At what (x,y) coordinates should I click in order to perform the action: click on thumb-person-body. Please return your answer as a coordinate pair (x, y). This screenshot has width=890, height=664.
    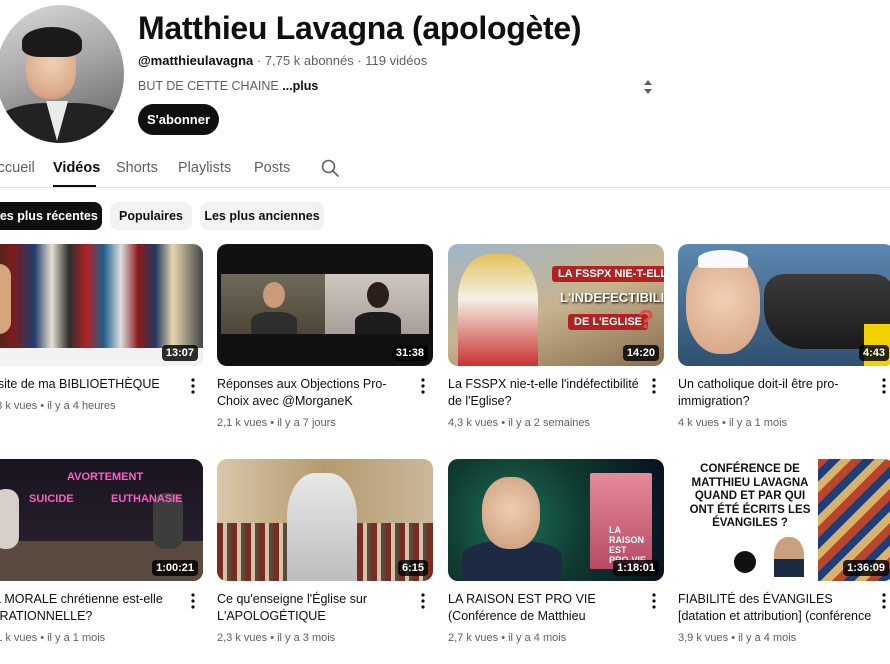
    Looking at the image, I should click on (378, 323).